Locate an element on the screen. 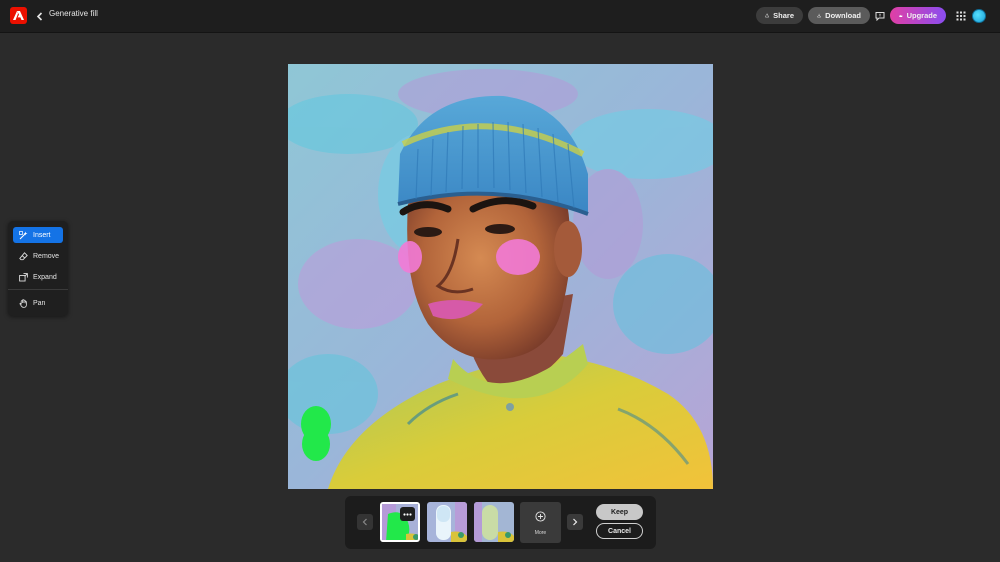 The width and height of the screenshot is (1000, 562). tool-expand: Expand is located at coordinates (38, 277).